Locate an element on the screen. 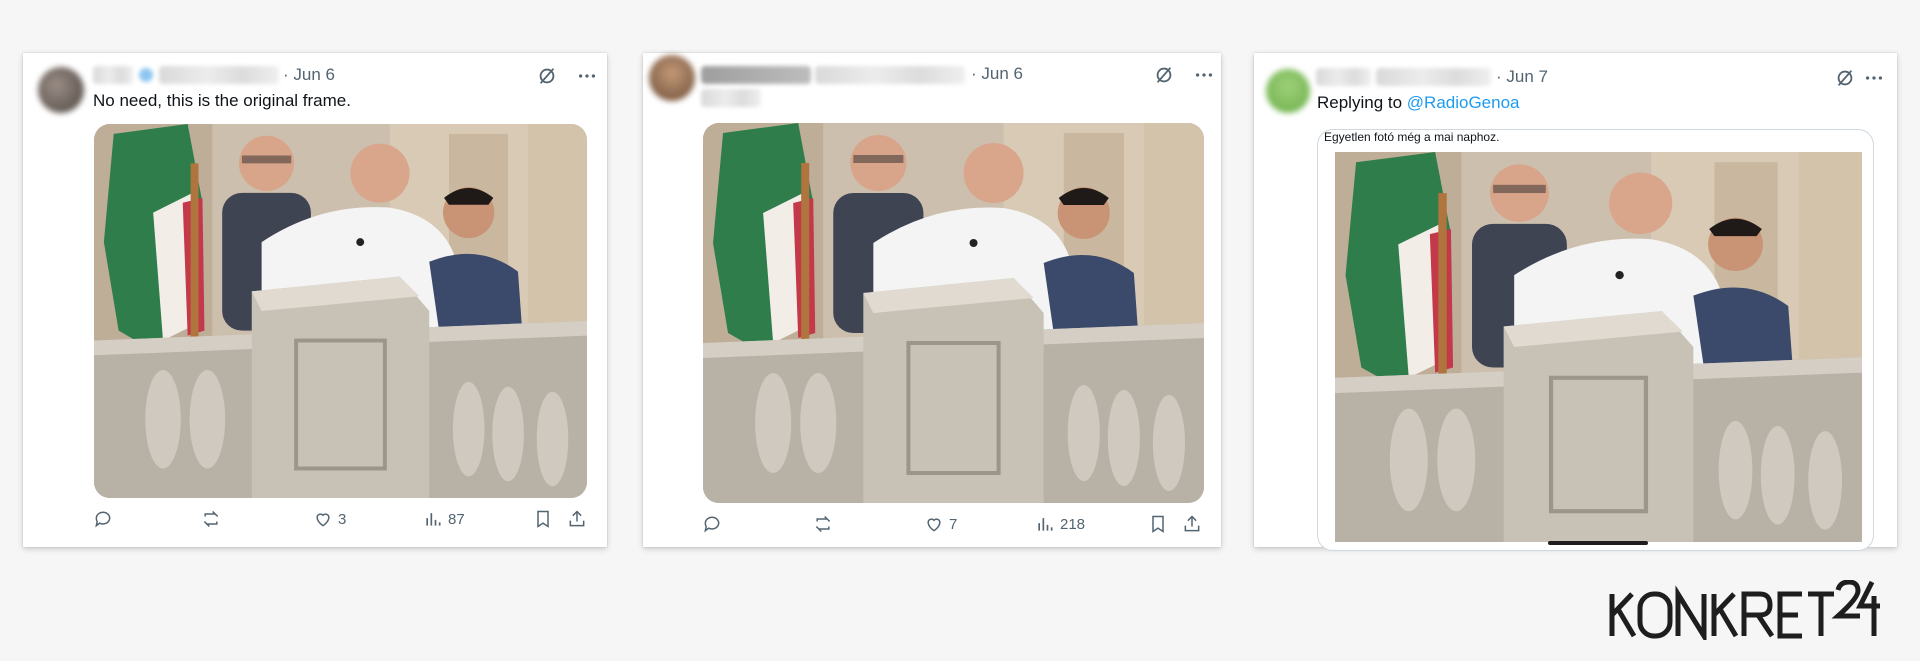 Image resolution: width=1920 pixels, height=661 pixels. verified-badge-icon is located at coordinates (146, 75).